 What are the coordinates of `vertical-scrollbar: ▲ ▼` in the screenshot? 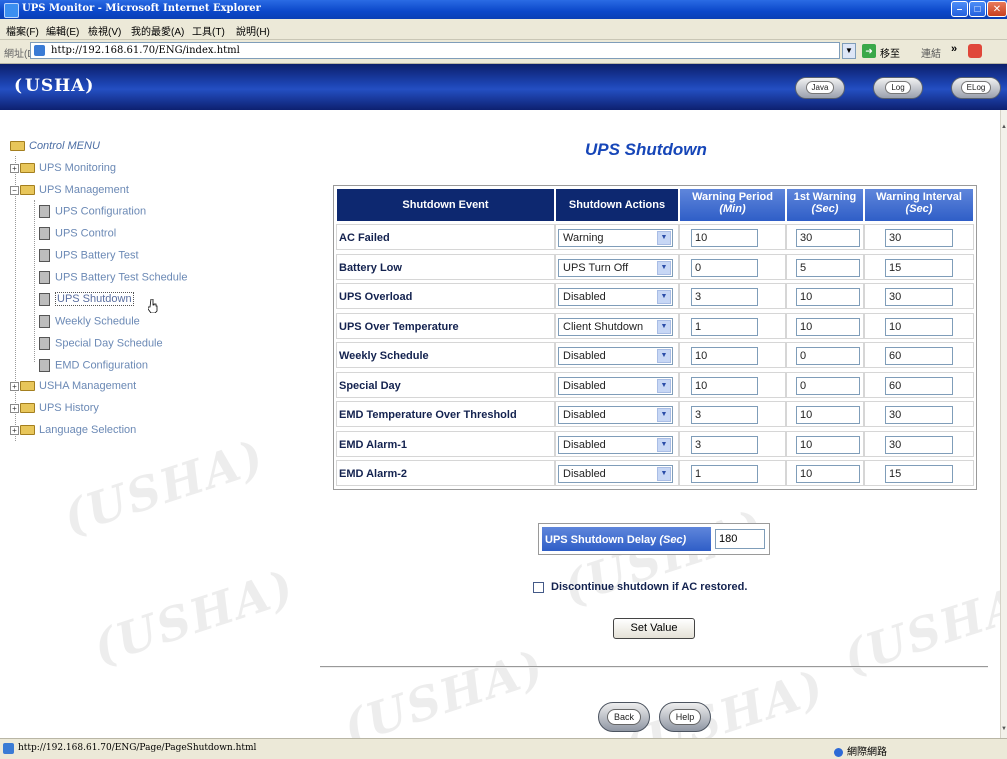 It's located at (1003, 424).